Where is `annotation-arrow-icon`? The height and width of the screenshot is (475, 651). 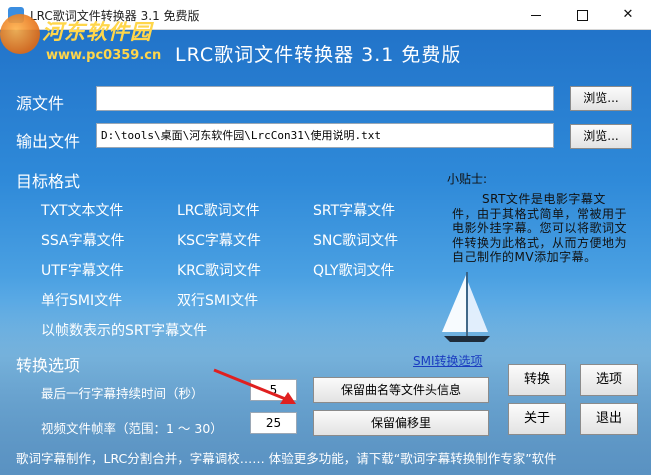
annotation-arrow-icon is located at coordinates (254, 386).